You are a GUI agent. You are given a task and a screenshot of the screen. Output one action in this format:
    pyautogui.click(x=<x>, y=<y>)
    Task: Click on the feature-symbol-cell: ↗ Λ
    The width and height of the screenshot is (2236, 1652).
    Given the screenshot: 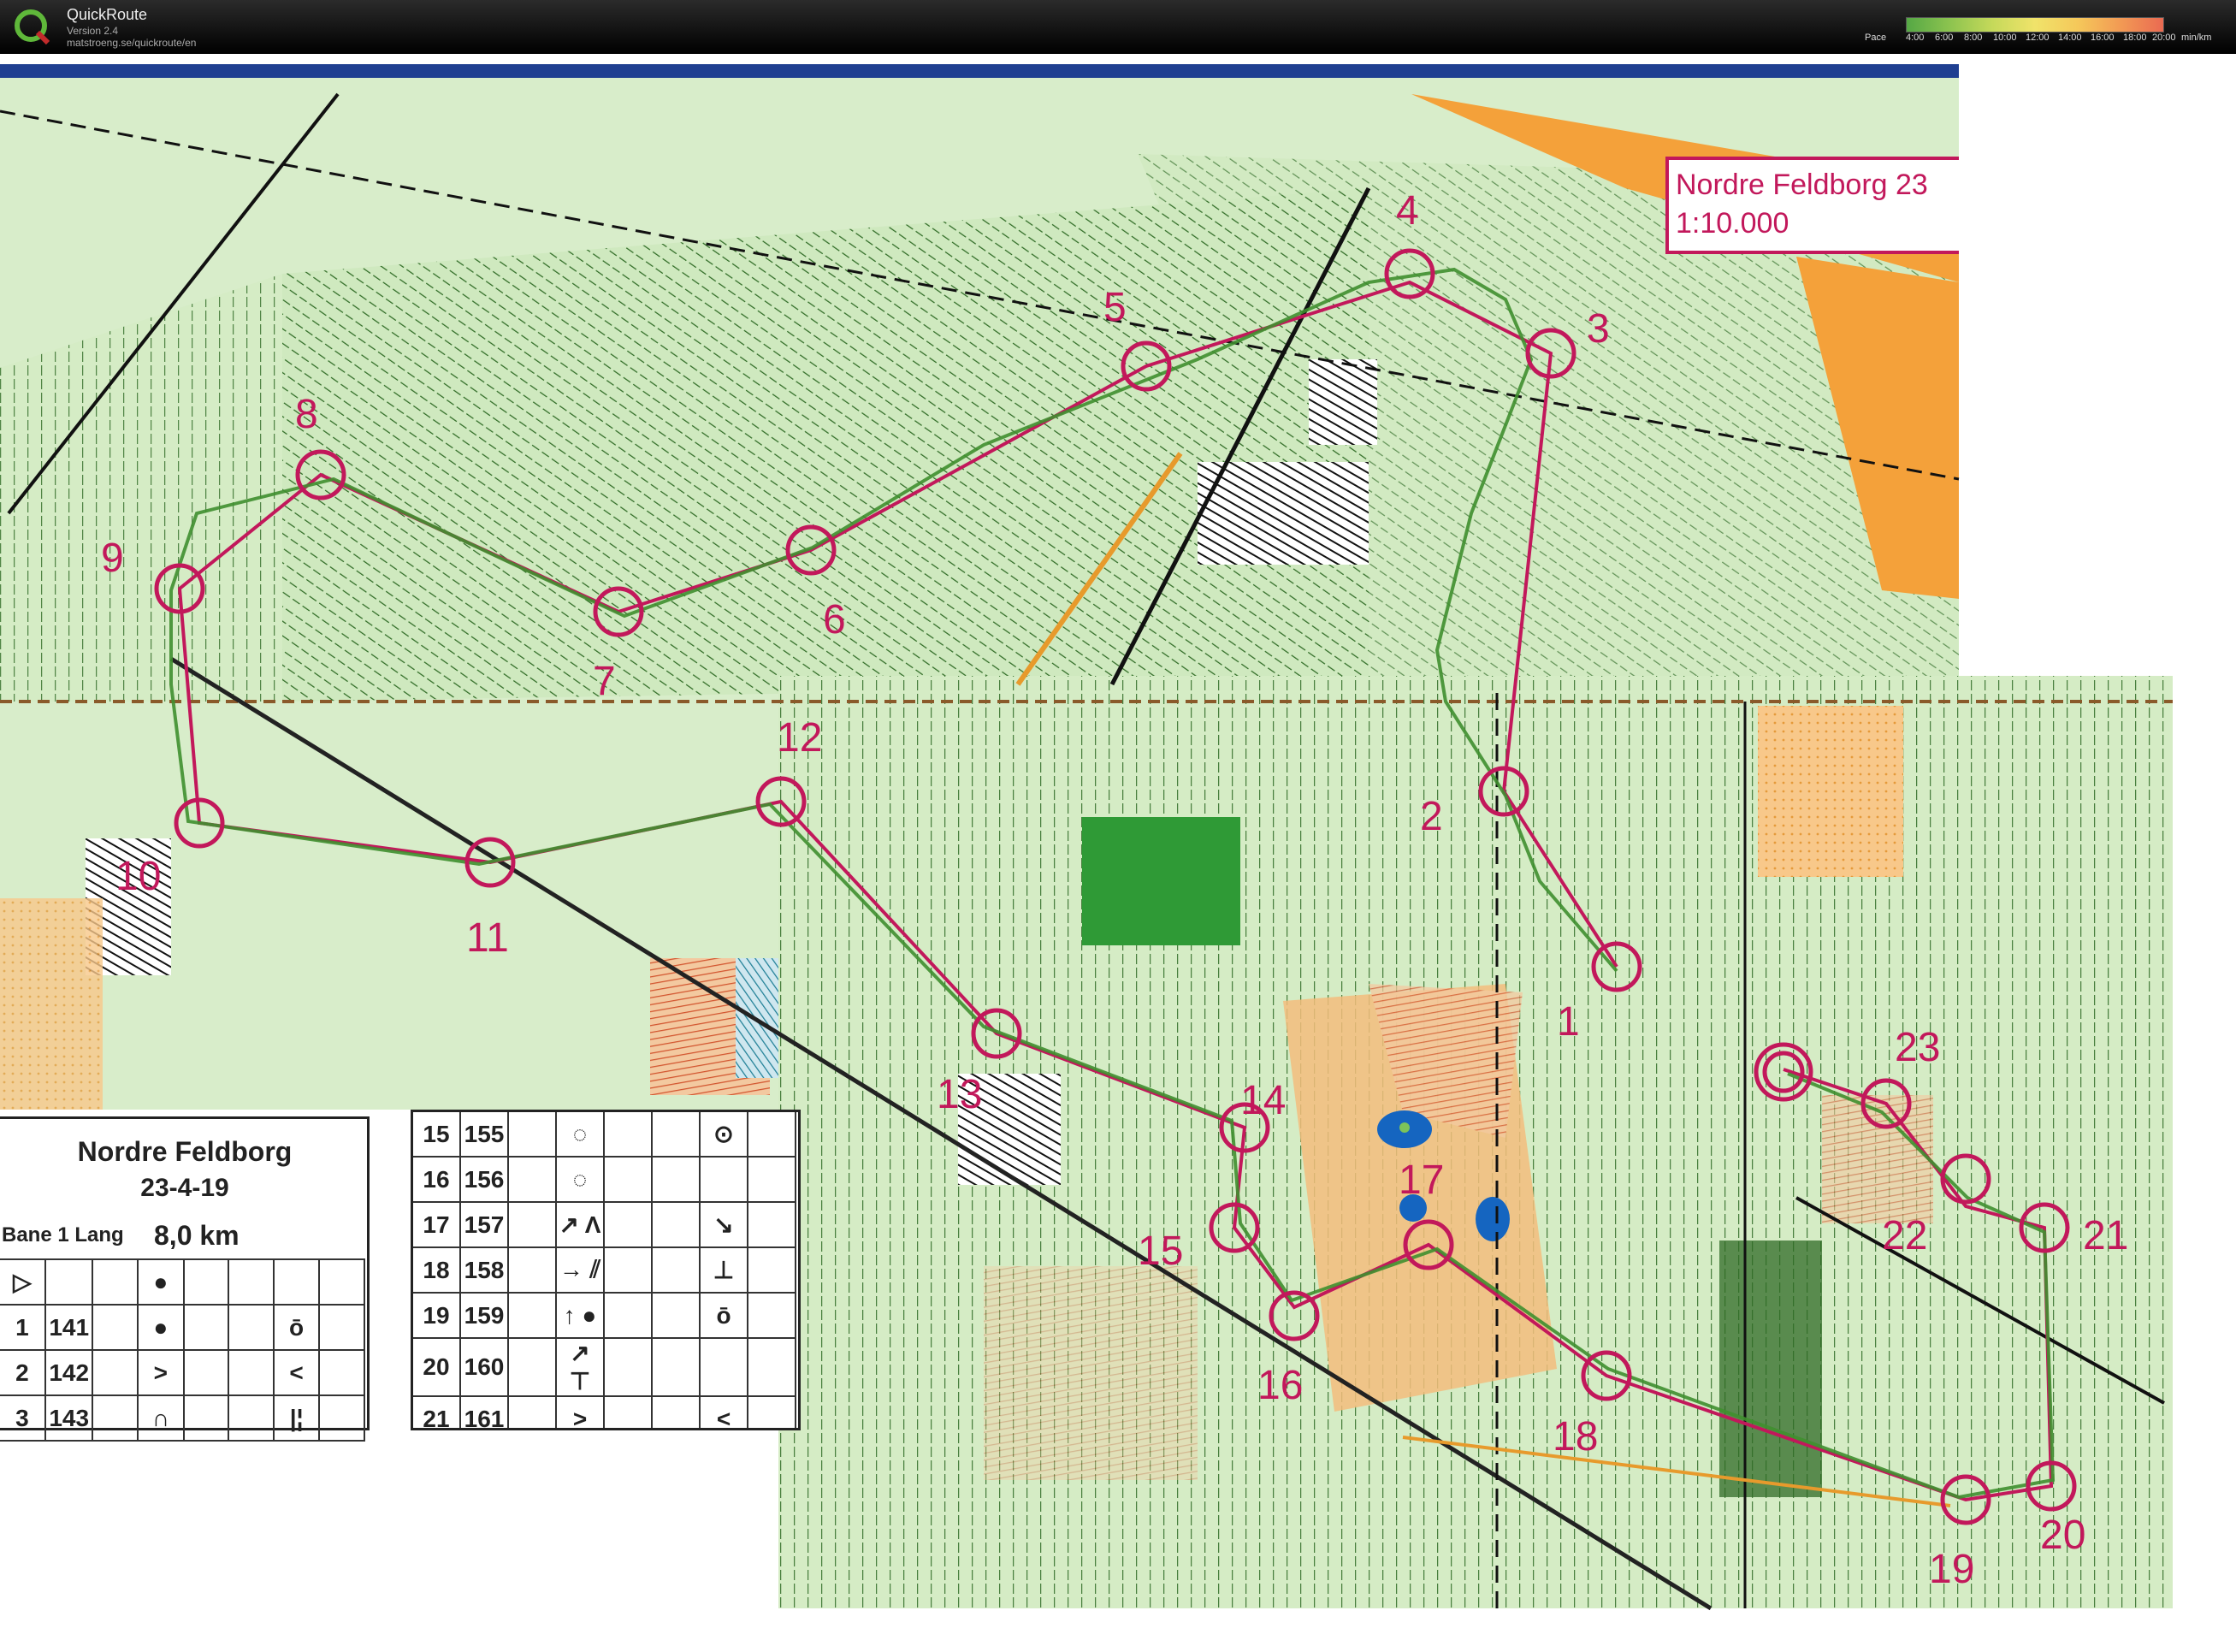 What is the action you would take?
    pyautogui.click(x=580, y=1224)
    